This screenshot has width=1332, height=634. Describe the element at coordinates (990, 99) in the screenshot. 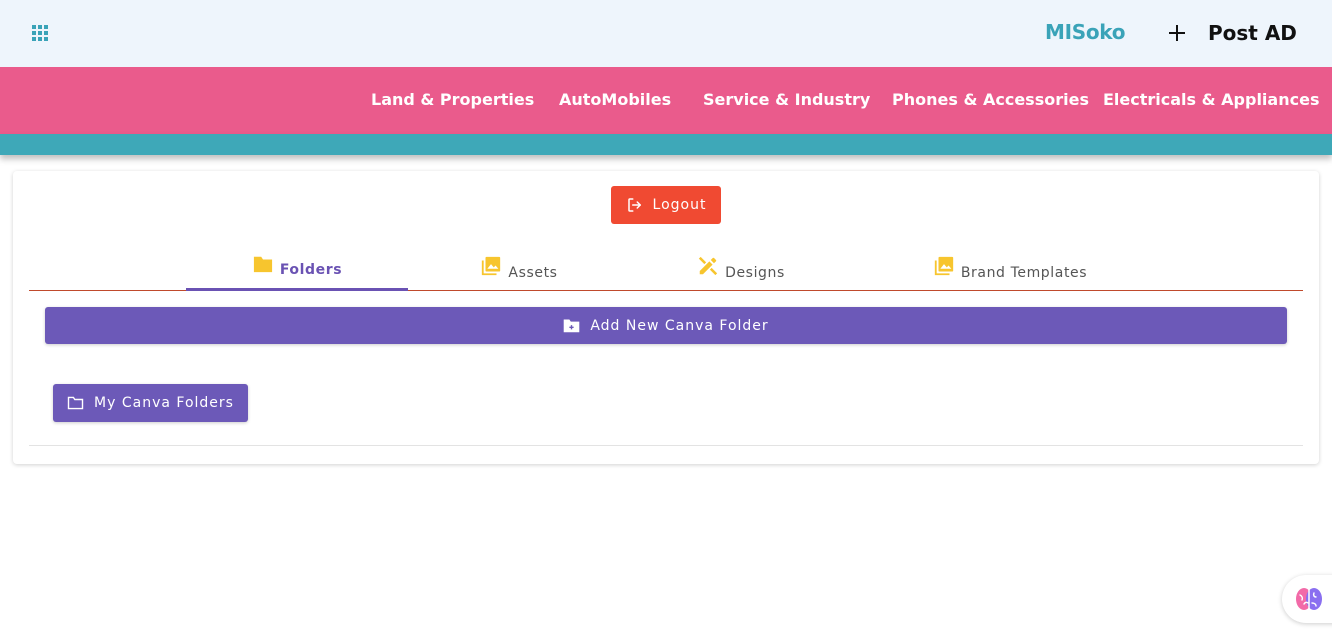

I see `nav-item-phones-accessories: Phones & Accessories` at that location.